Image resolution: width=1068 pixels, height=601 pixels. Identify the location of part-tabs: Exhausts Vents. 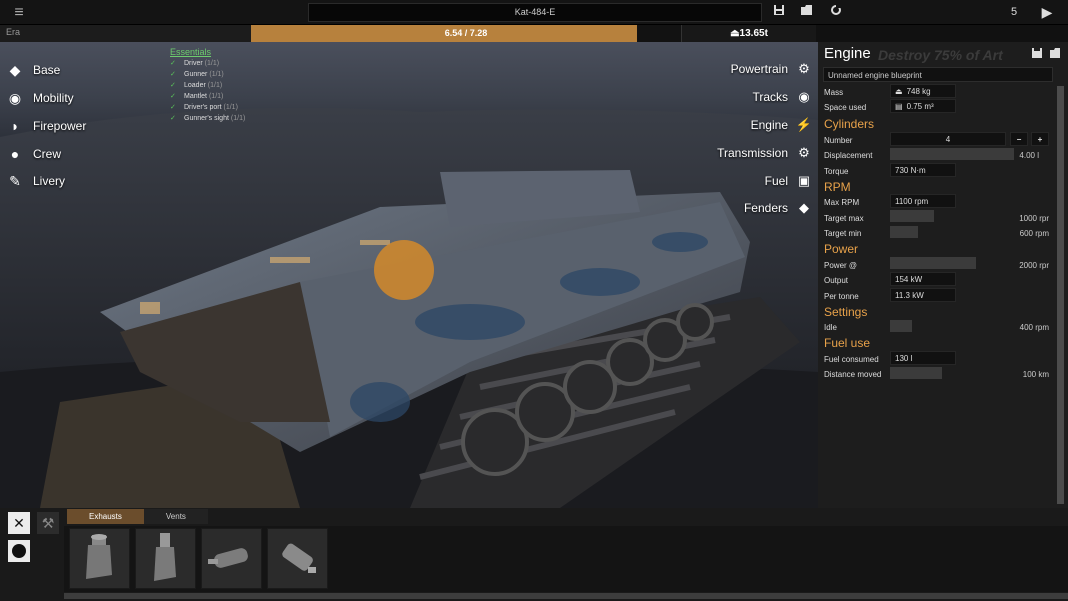
(137, 516).